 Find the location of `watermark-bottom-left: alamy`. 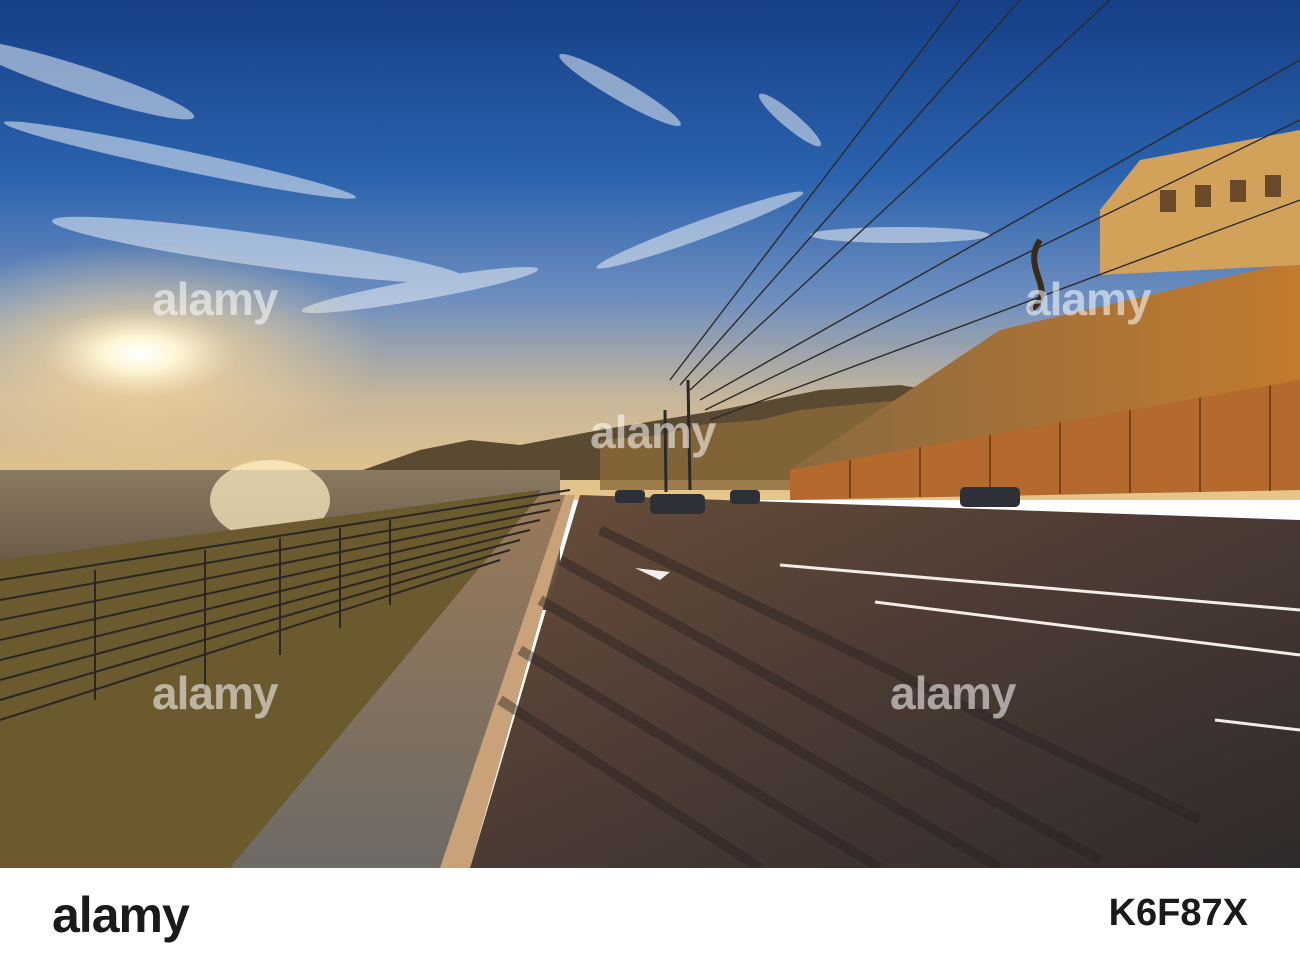

watermark-bottom-left: alamy is located at coordinates (215, 693).